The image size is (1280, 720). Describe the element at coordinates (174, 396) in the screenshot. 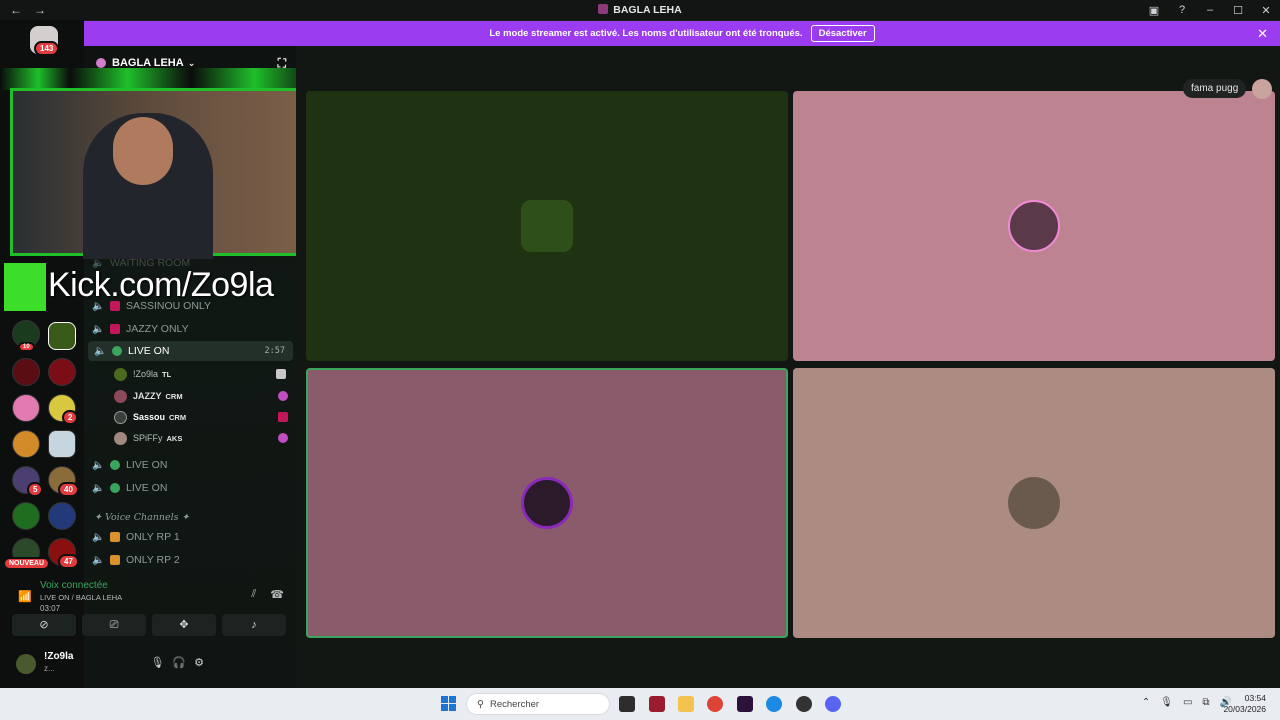

I see `member-tag: CRM` at that location.